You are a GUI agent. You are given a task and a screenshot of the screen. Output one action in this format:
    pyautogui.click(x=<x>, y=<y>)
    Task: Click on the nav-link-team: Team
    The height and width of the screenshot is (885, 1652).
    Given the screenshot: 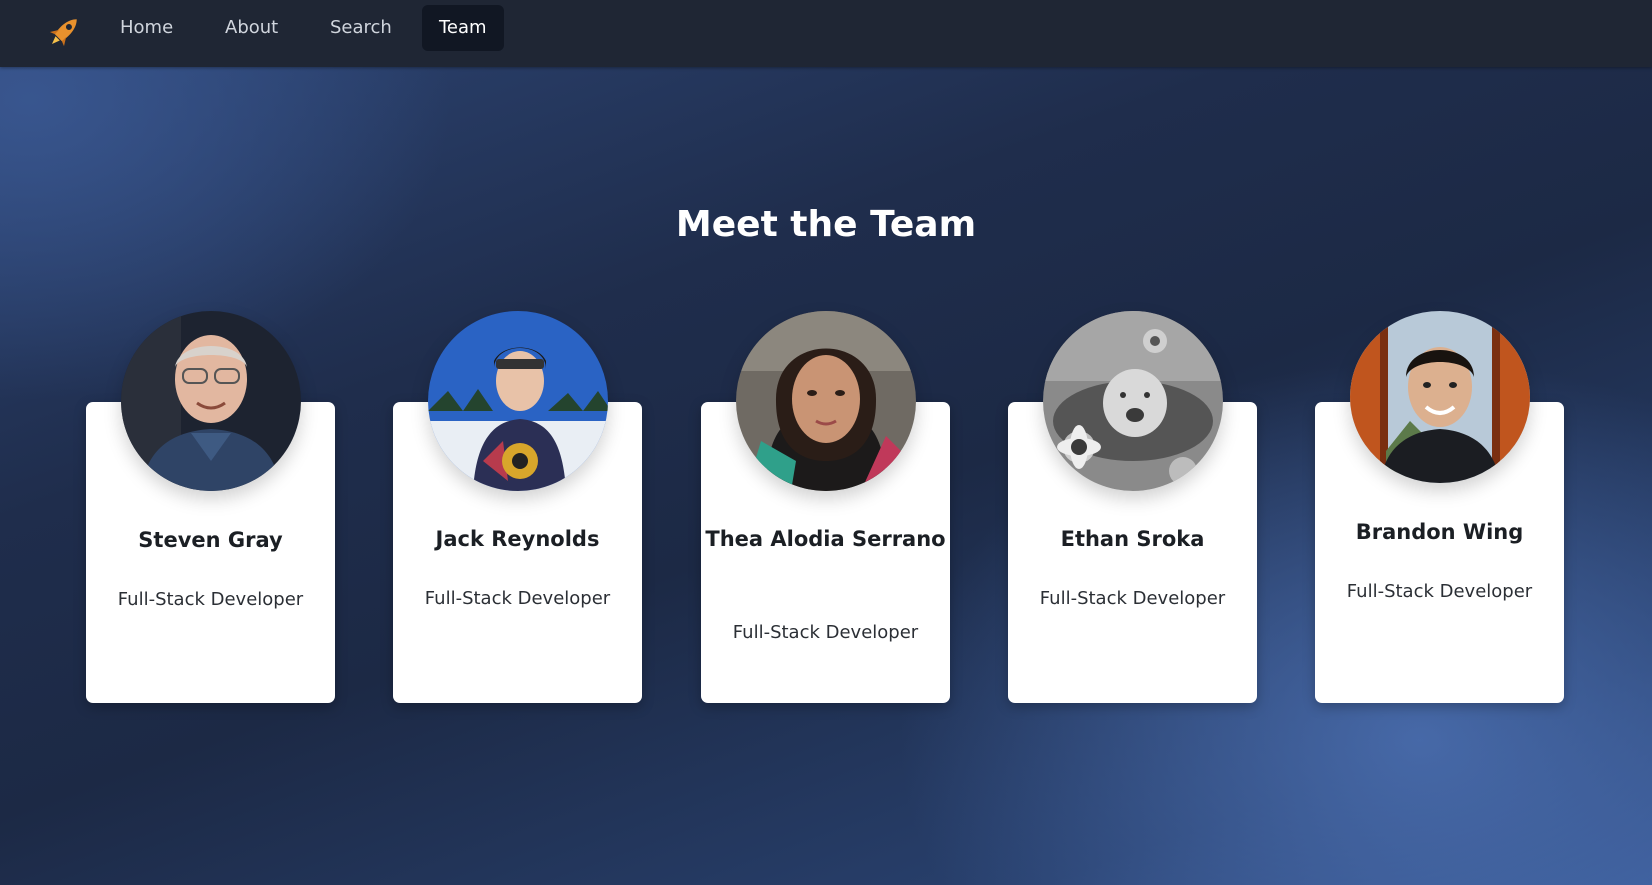 What is the action you would take?
    pyautogui.click(x=463, y=28)
    